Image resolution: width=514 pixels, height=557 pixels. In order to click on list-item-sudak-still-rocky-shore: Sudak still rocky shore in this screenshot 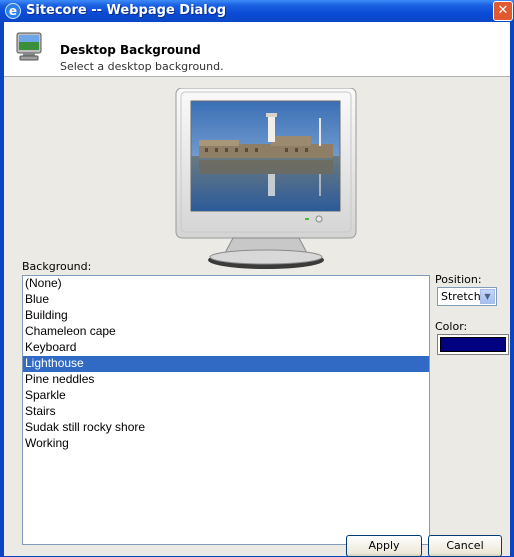, I will do `click(226, 428)`.